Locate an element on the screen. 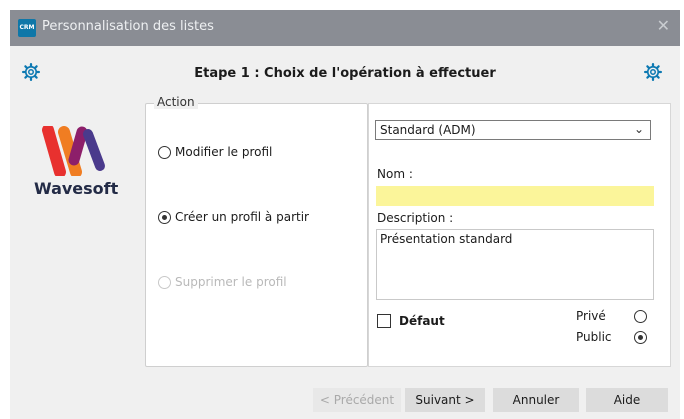  wavesoft-logo-text: Wavesoft is located at coordinates (76, 188).